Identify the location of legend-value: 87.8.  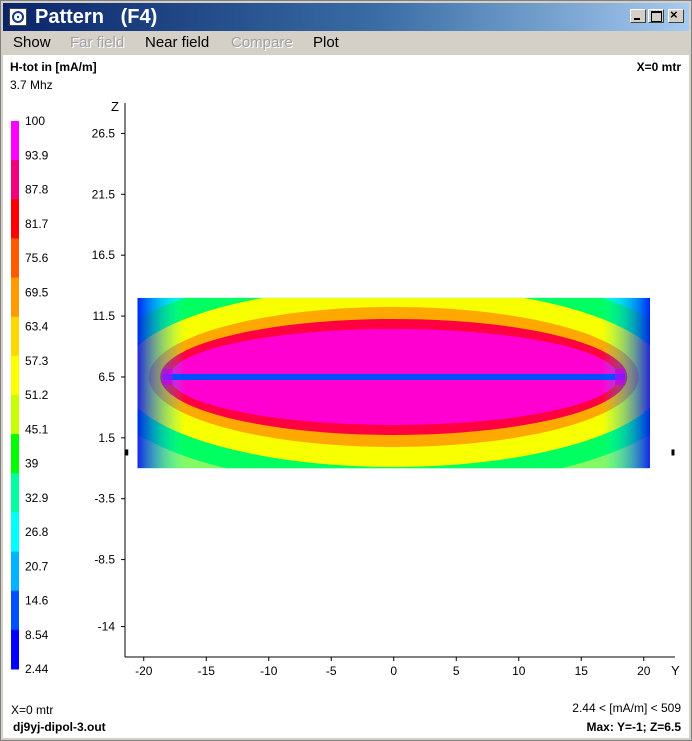
(37, 190).